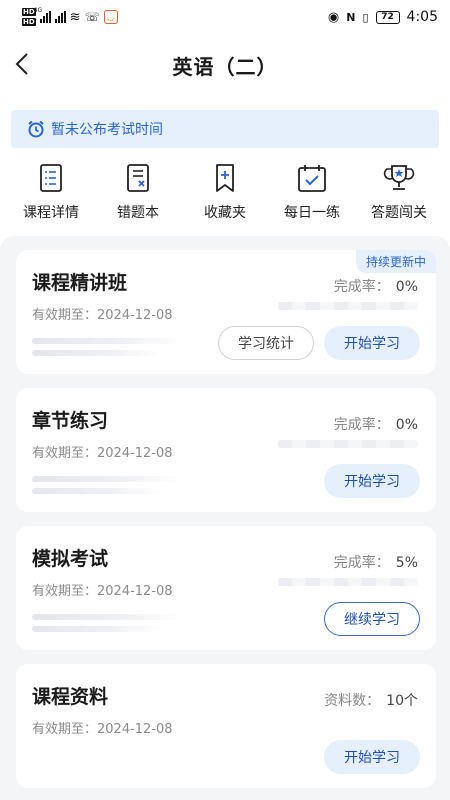  I want to click on quick-label: 答题闯关, so click(399, 213).